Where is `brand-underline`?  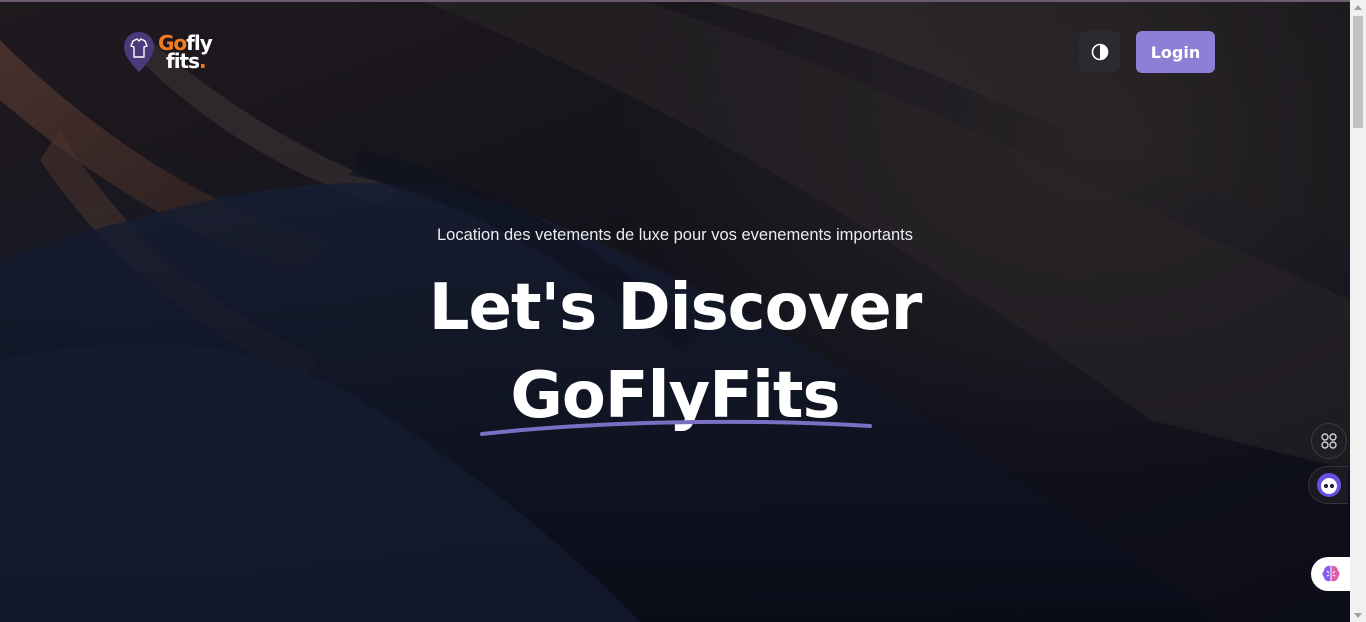 brand-underline is located at coordinates (676, 427).